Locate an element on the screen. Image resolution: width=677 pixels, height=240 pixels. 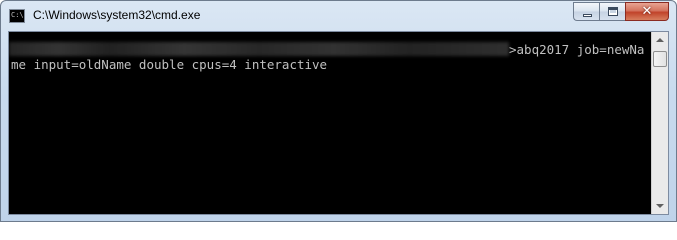
minimize-button is located at coordinates (586, 11).